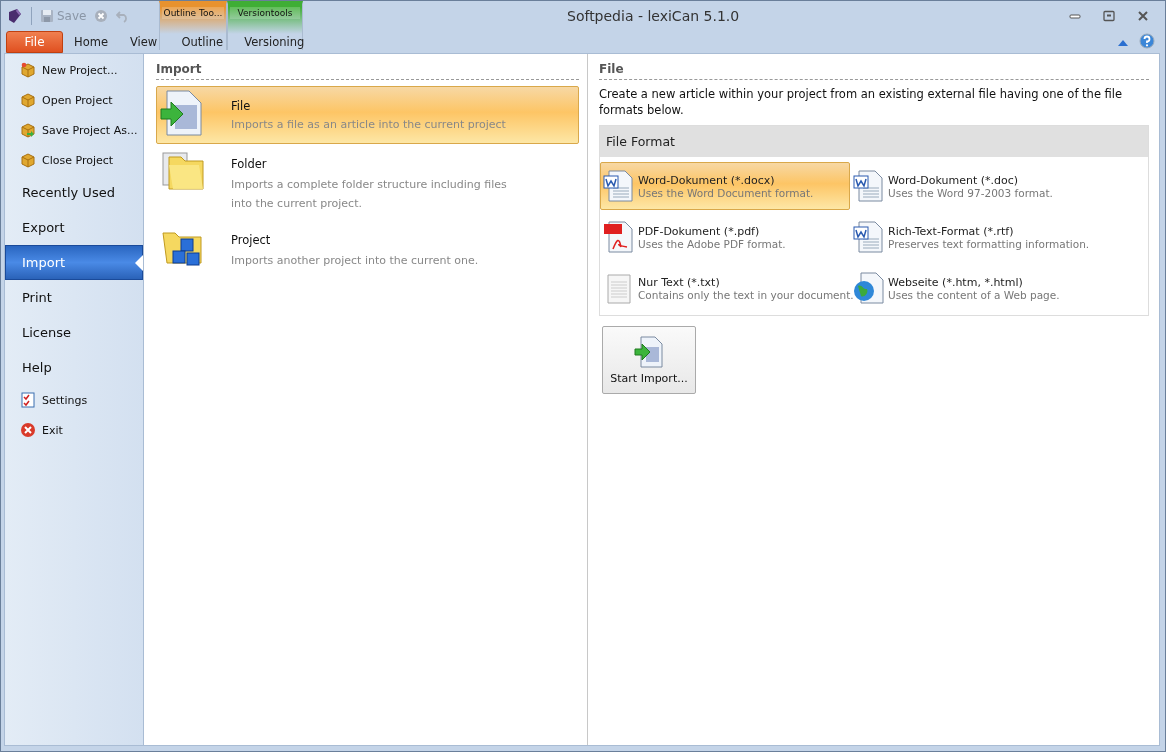 This screenshot has height=752, width=1166. I want to click on selection-pointer-icon, so click(139, 263).